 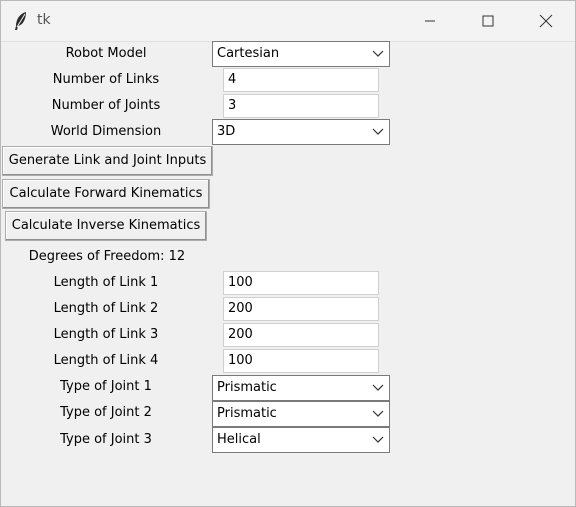 What do you see at coordinates (106, 308) in the screenshot?
I see `link-length-label: Length of Link 2` at bounding box center [106, 308].